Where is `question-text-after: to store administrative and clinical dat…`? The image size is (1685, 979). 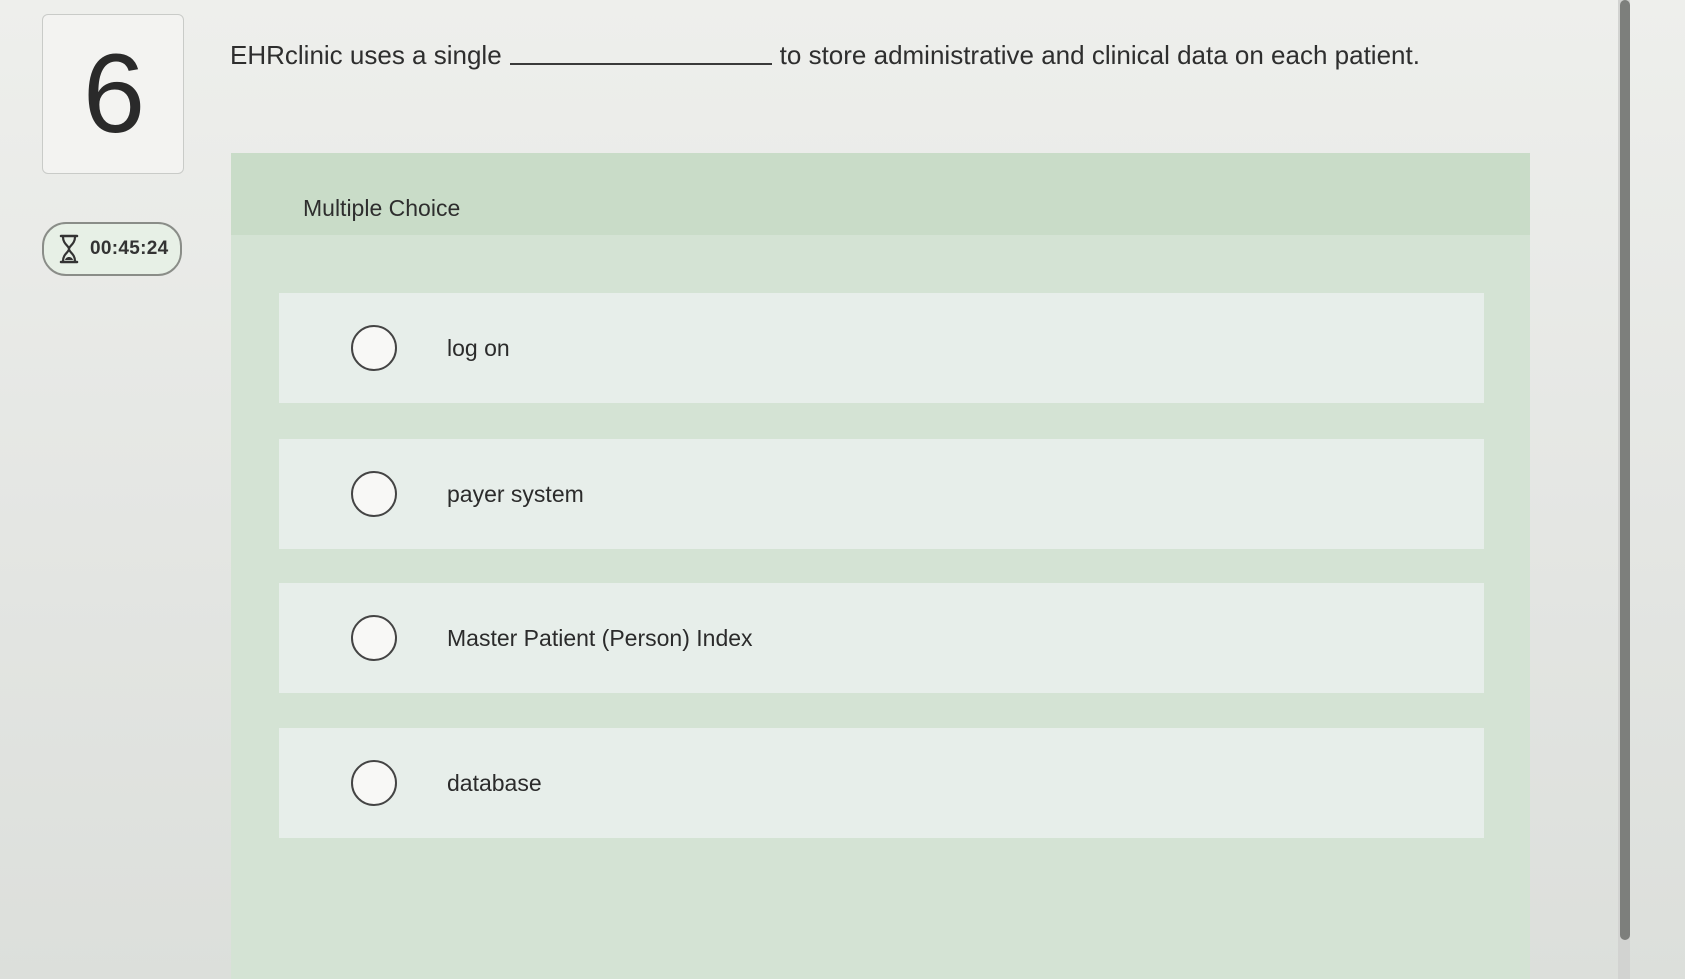
question-text-after: to store administrative and clinical dat… is located at coordinates (1099, 55).